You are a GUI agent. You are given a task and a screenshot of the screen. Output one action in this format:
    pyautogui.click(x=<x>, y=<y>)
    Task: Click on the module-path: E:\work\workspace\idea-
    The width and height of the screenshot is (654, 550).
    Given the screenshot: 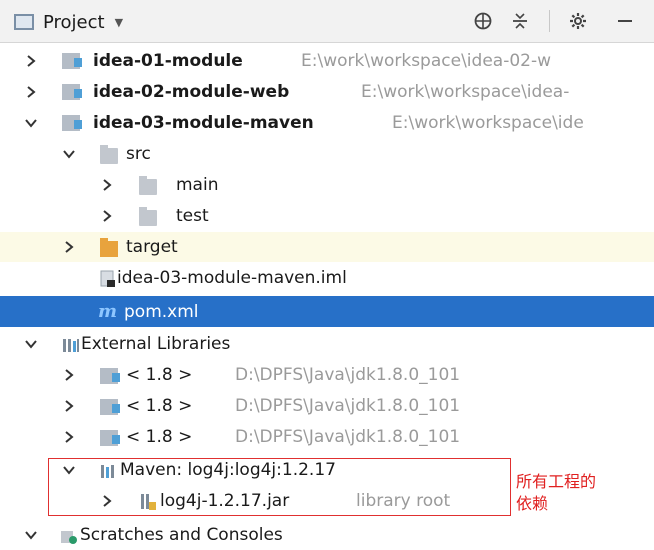 What is the action you would take?
    pyautogui.click(x=465, y=92)
    